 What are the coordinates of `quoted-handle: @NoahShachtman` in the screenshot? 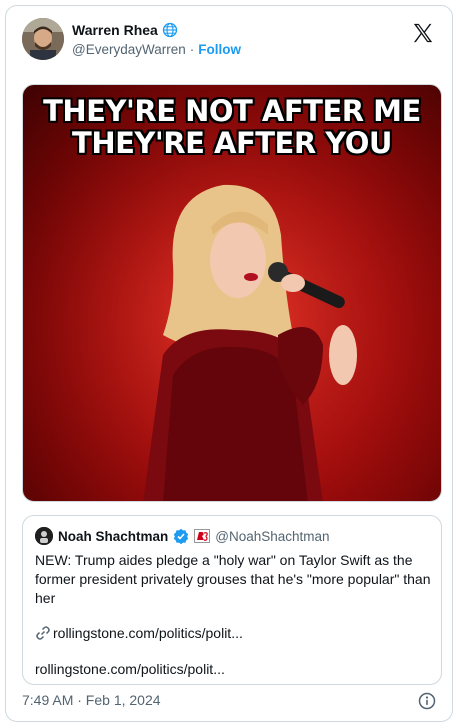 It's located at (272, 536).